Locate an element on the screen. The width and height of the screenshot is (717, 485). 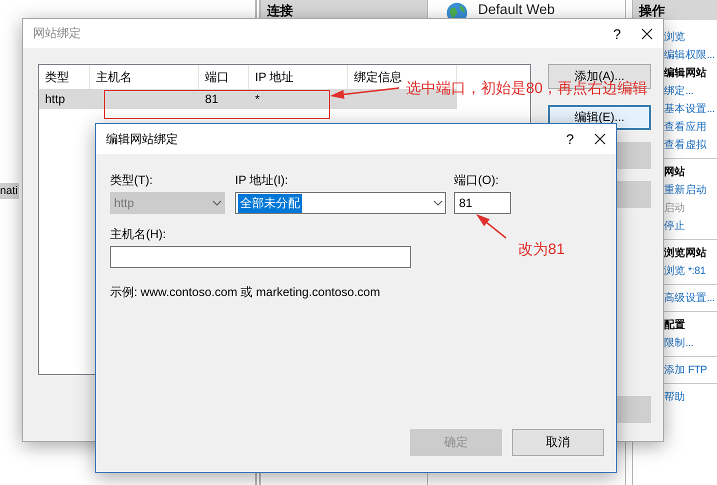
panel-header: 操作 is located at coordinates (675, 10).